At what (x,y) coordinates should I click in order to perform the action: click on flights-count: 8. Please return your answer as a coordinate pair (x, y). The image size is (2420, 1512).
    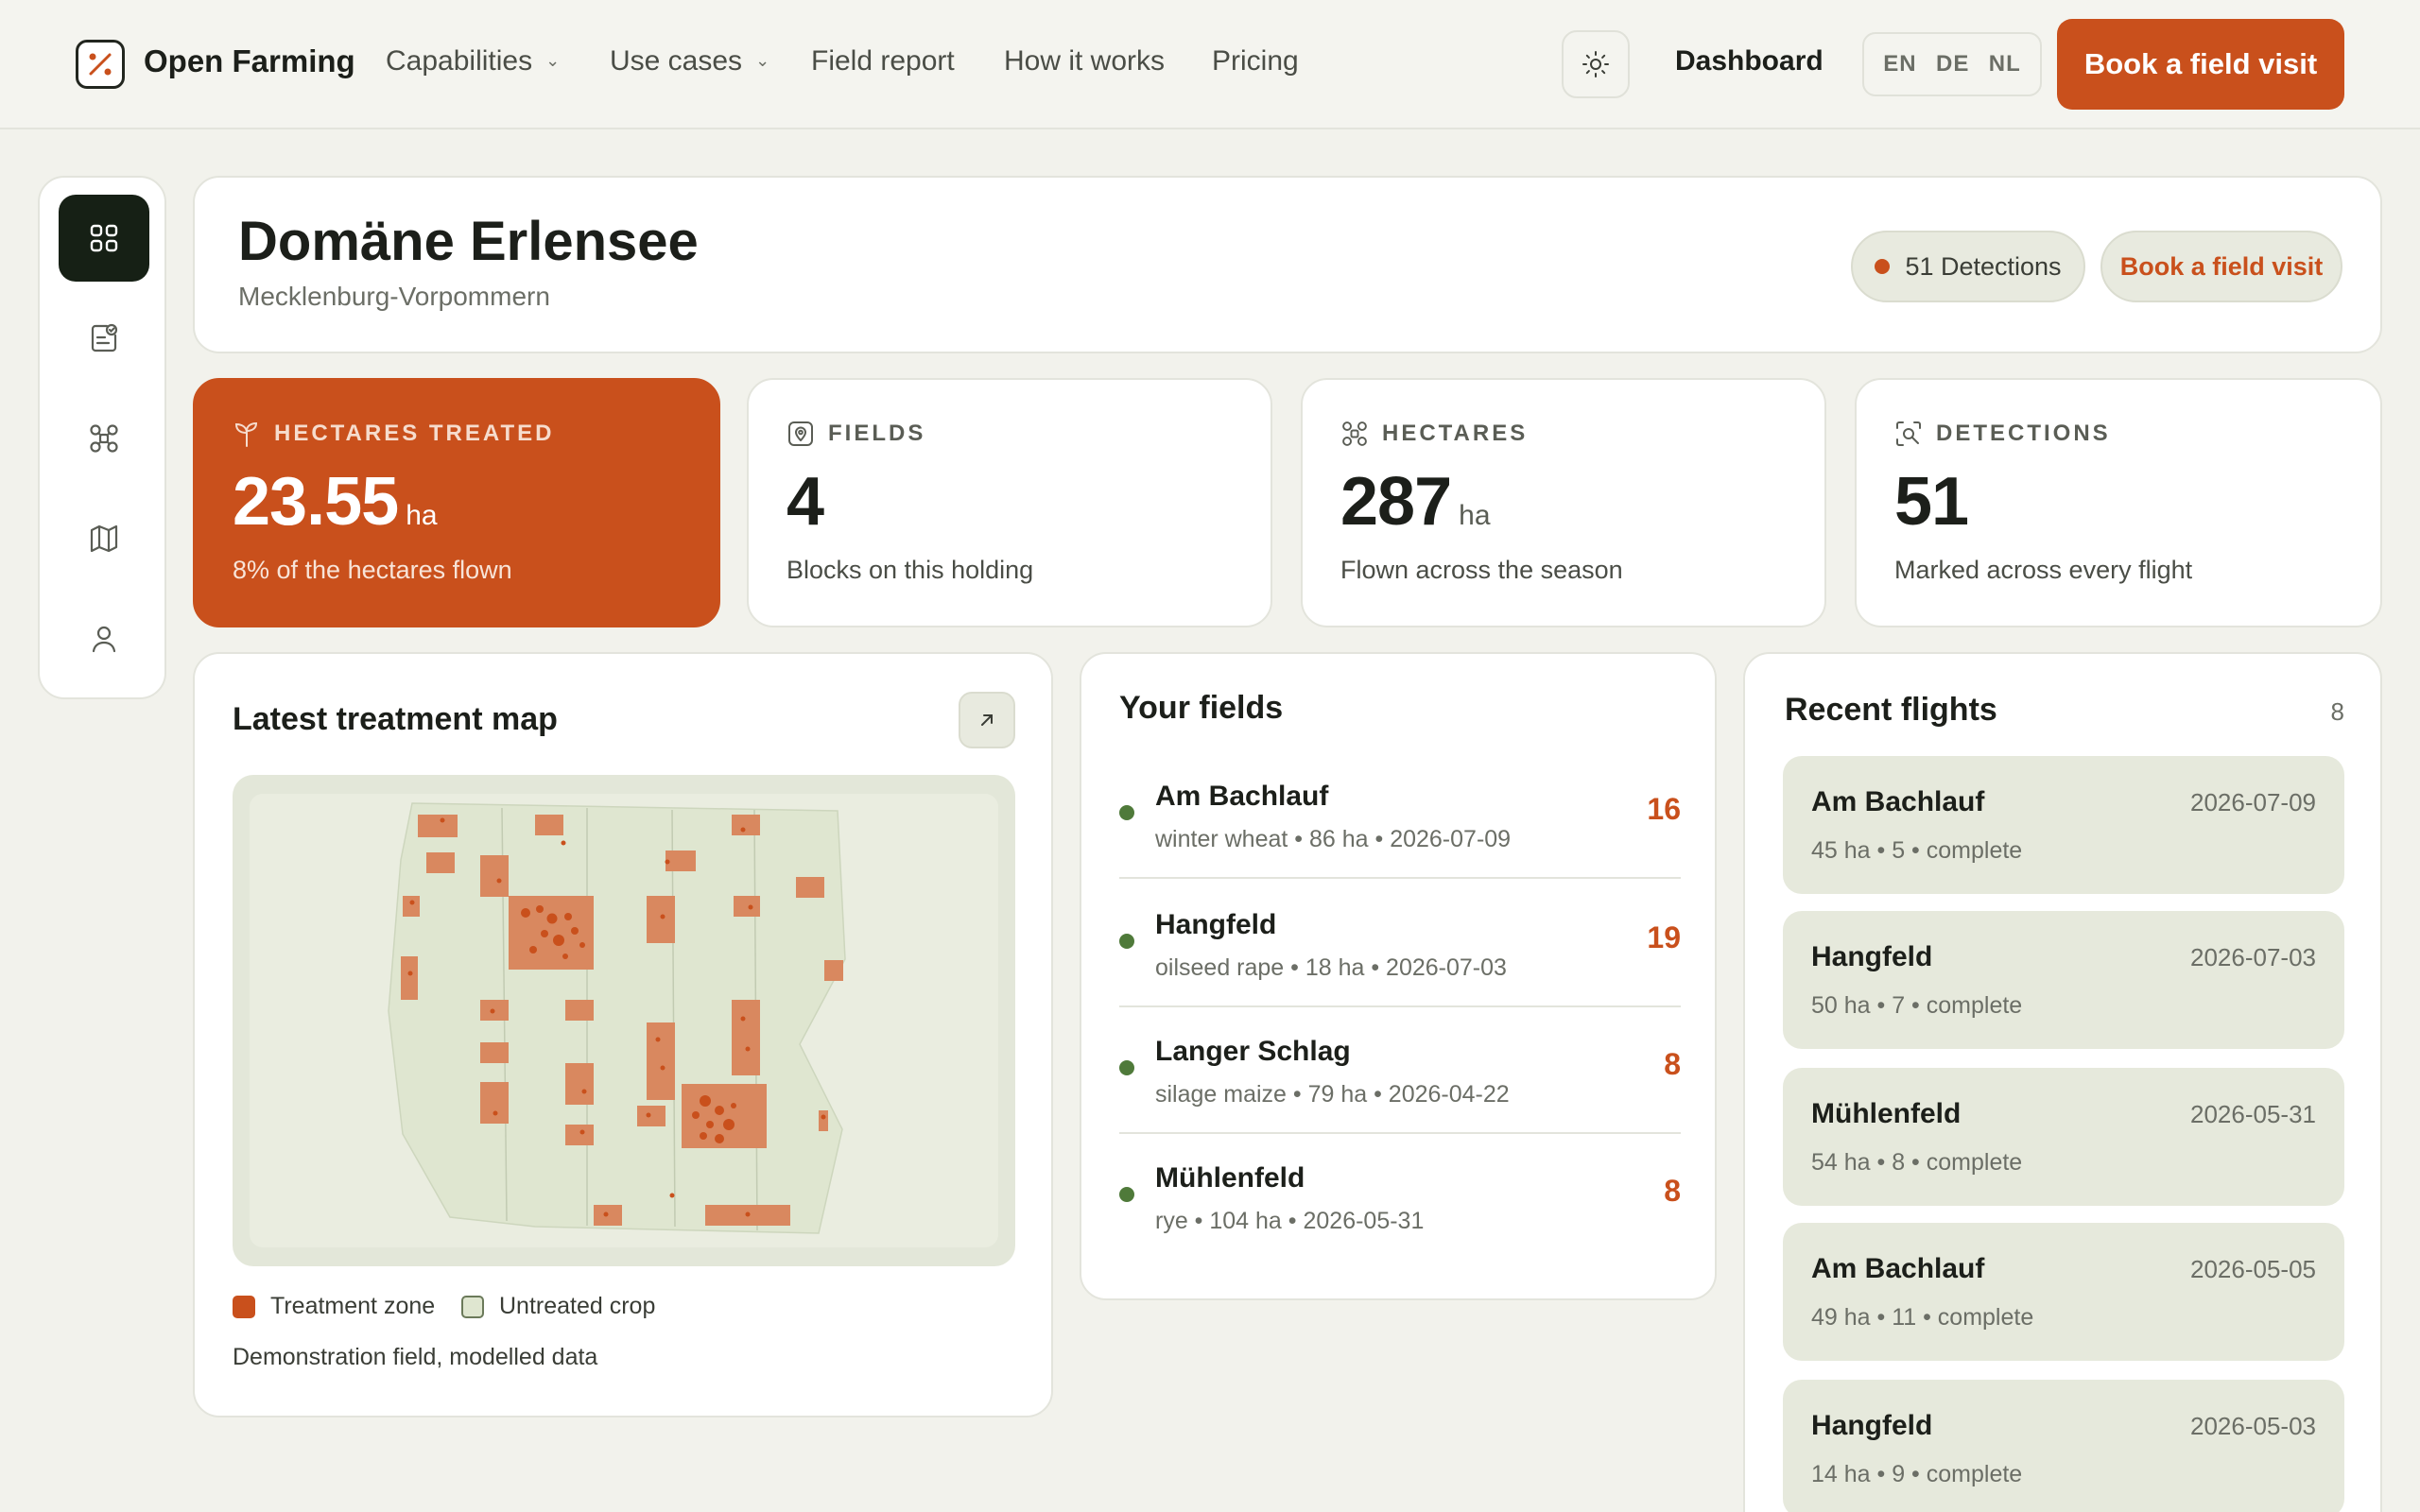
    Looking at the image, I should click on (2337, 711).